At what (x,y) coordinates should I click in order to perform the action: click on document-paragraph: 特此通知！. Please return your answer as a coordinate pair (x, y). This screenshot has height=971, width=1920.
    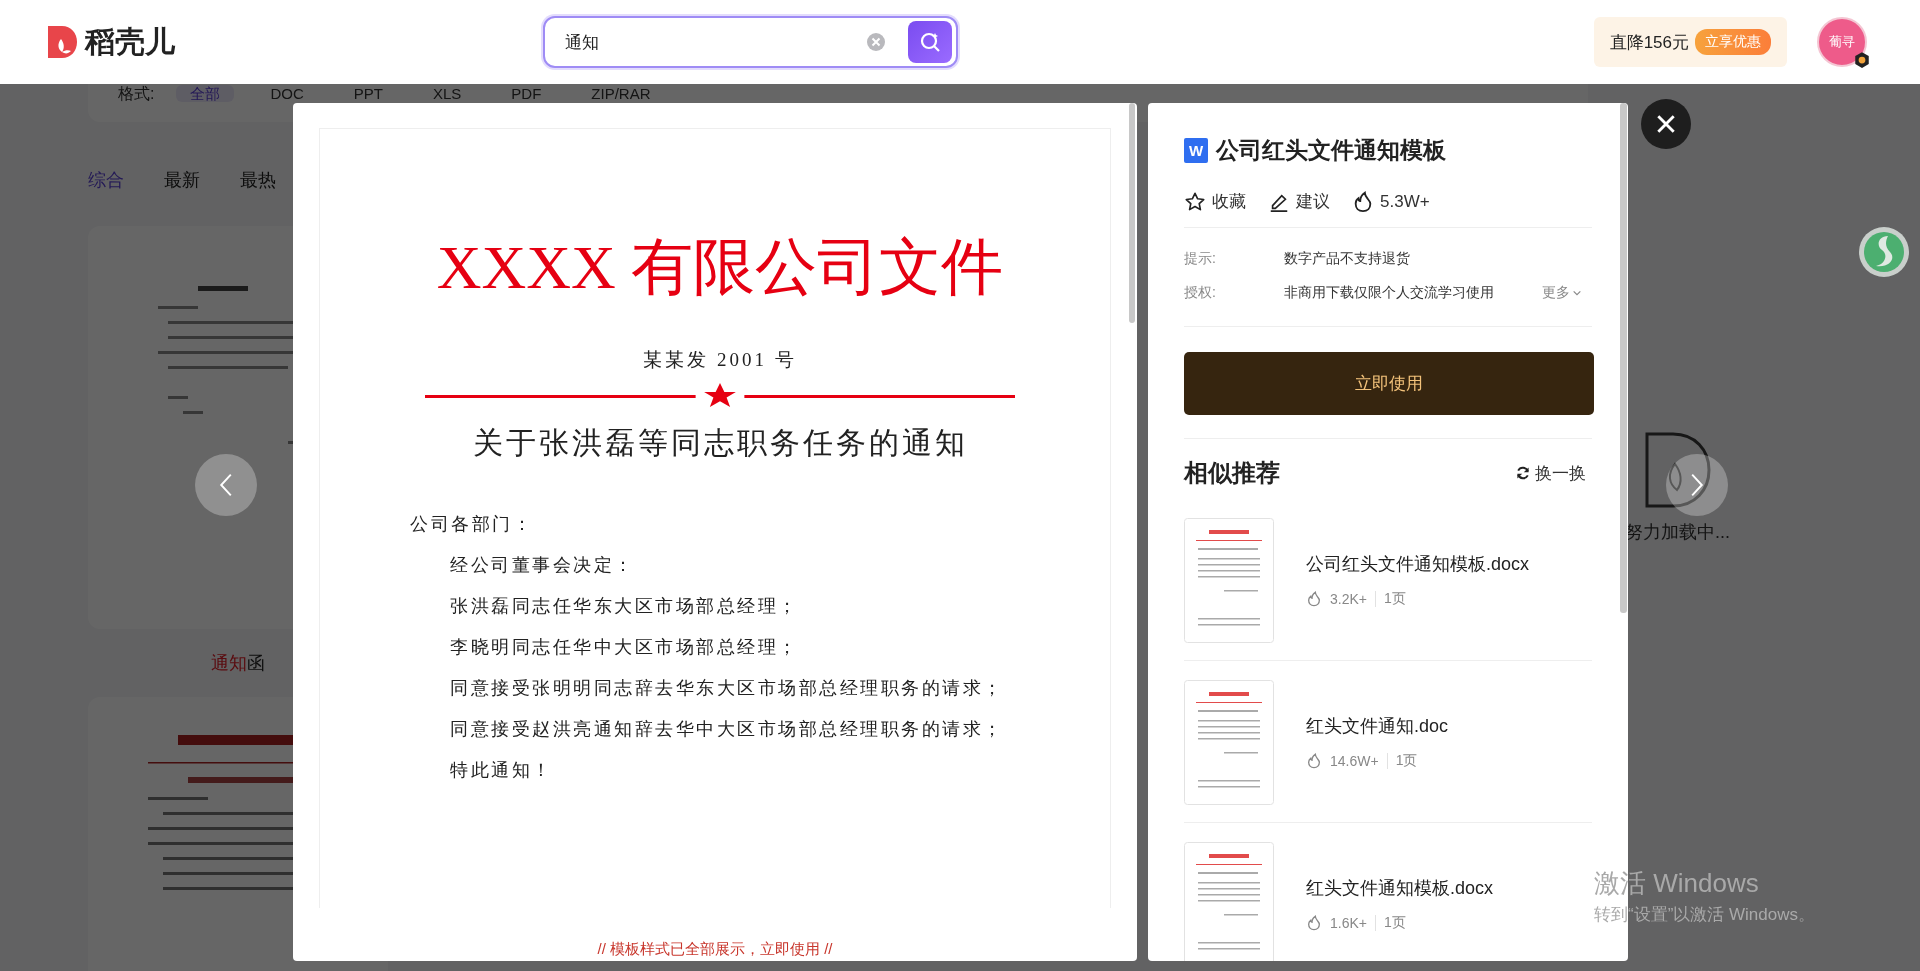
    Looking at the image, I should click on (501, 770).